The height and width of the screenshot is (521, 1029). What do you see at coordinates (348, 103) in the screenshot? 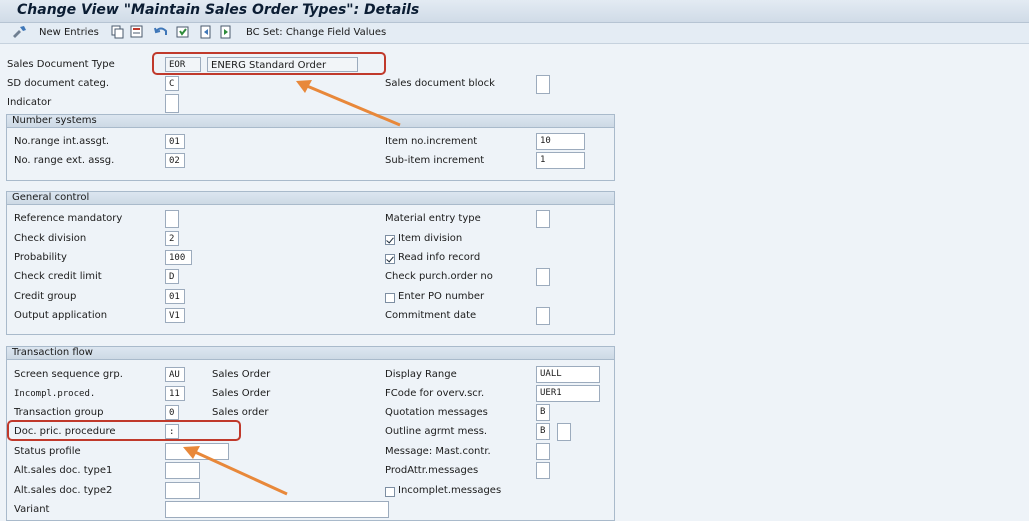
I see `arrow-to-sales-document-type` at bounding box center [348, 103].